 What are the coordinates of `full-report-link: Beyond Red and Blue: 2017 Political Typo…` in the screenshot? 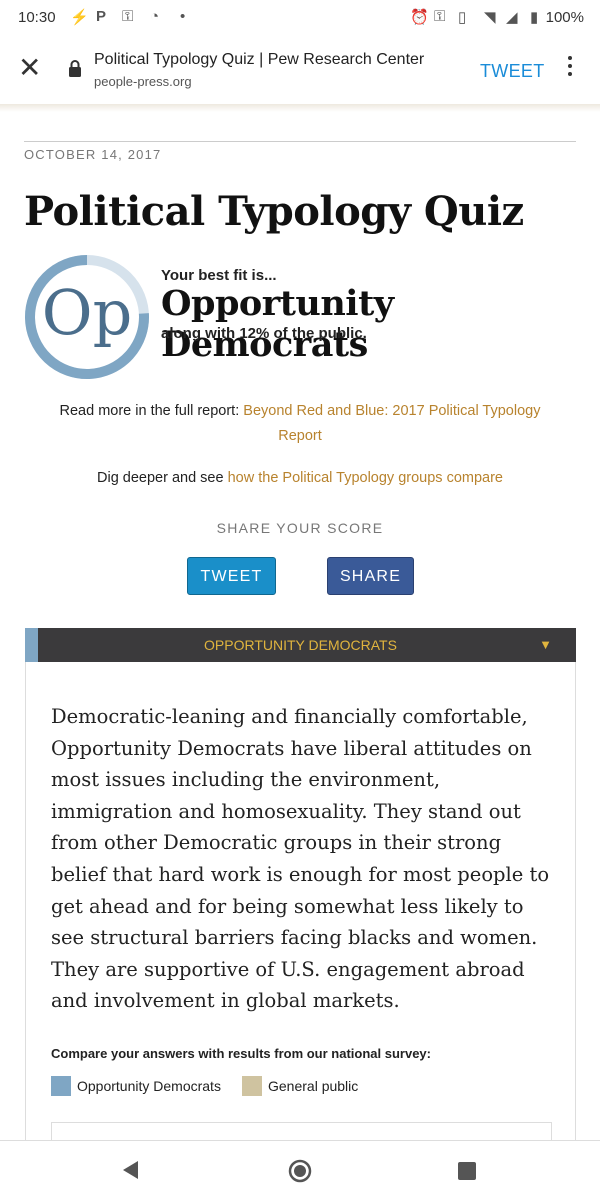 It's located at (391, 423).